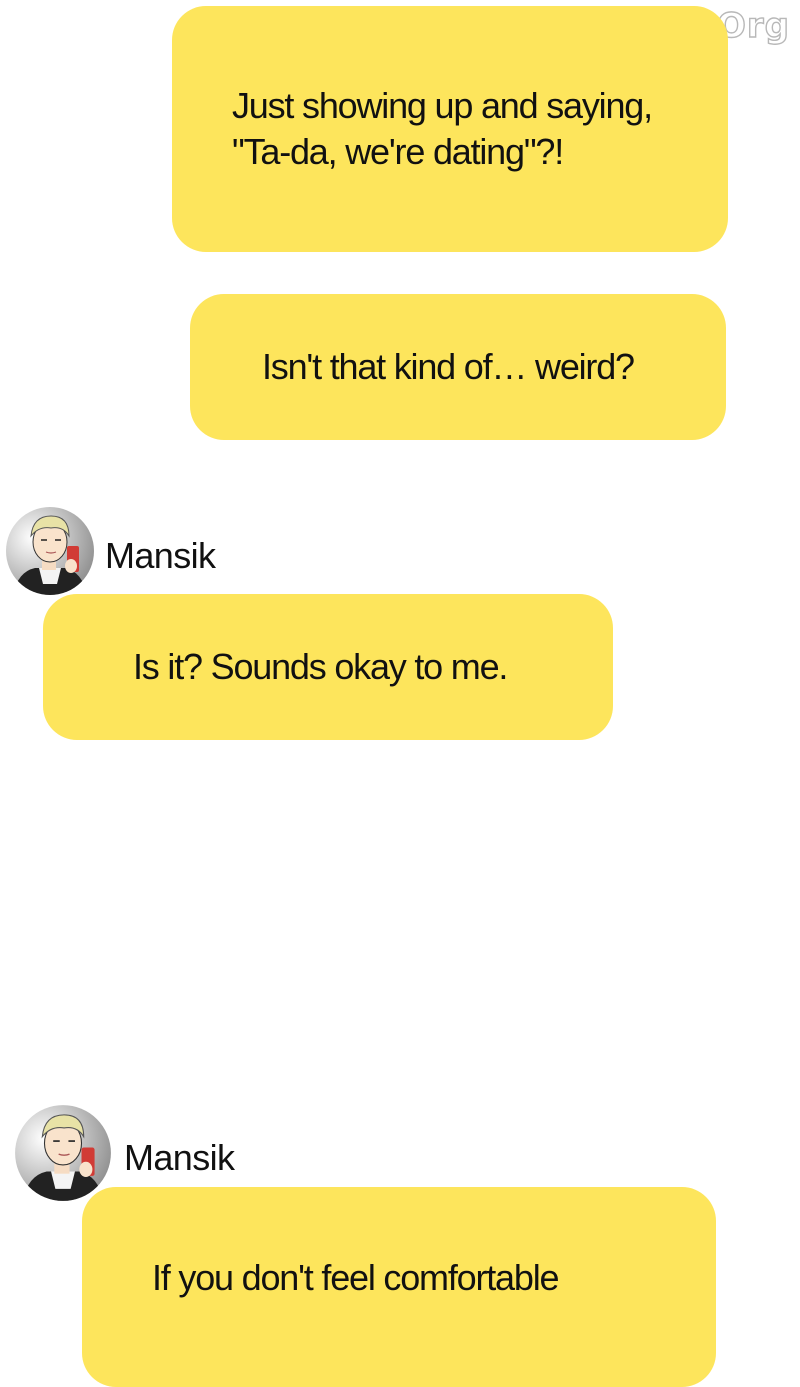  What do you see at coordinates (448, 366) in the screenshot?
I see `message-text: Isn't that kind of… weird?` at bounding box center [448, 366].